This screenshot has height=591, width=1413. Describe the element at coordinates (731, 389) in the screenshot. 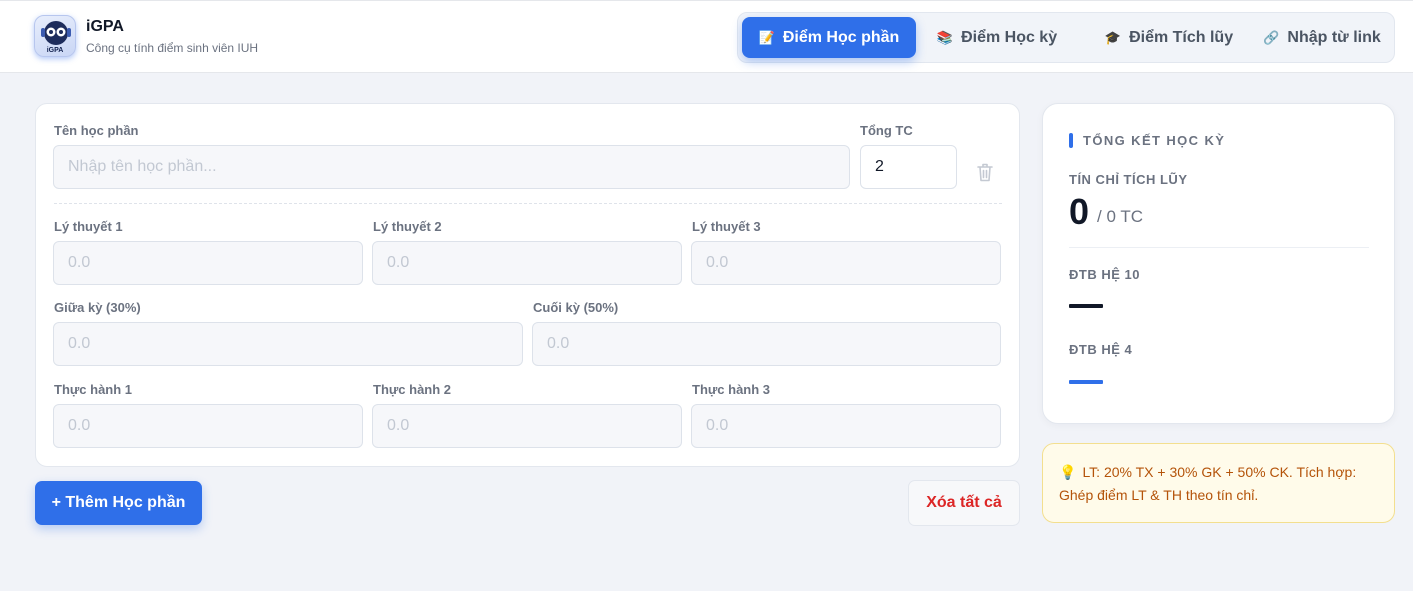

I see `practice-3-label: Thực hành 3` at that location.